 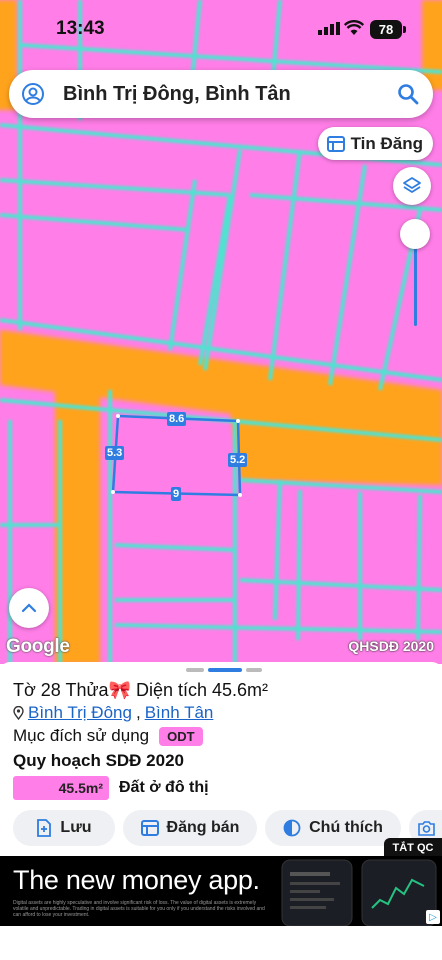 I want to click on add-photo-icon, so click(x=426, y=828).